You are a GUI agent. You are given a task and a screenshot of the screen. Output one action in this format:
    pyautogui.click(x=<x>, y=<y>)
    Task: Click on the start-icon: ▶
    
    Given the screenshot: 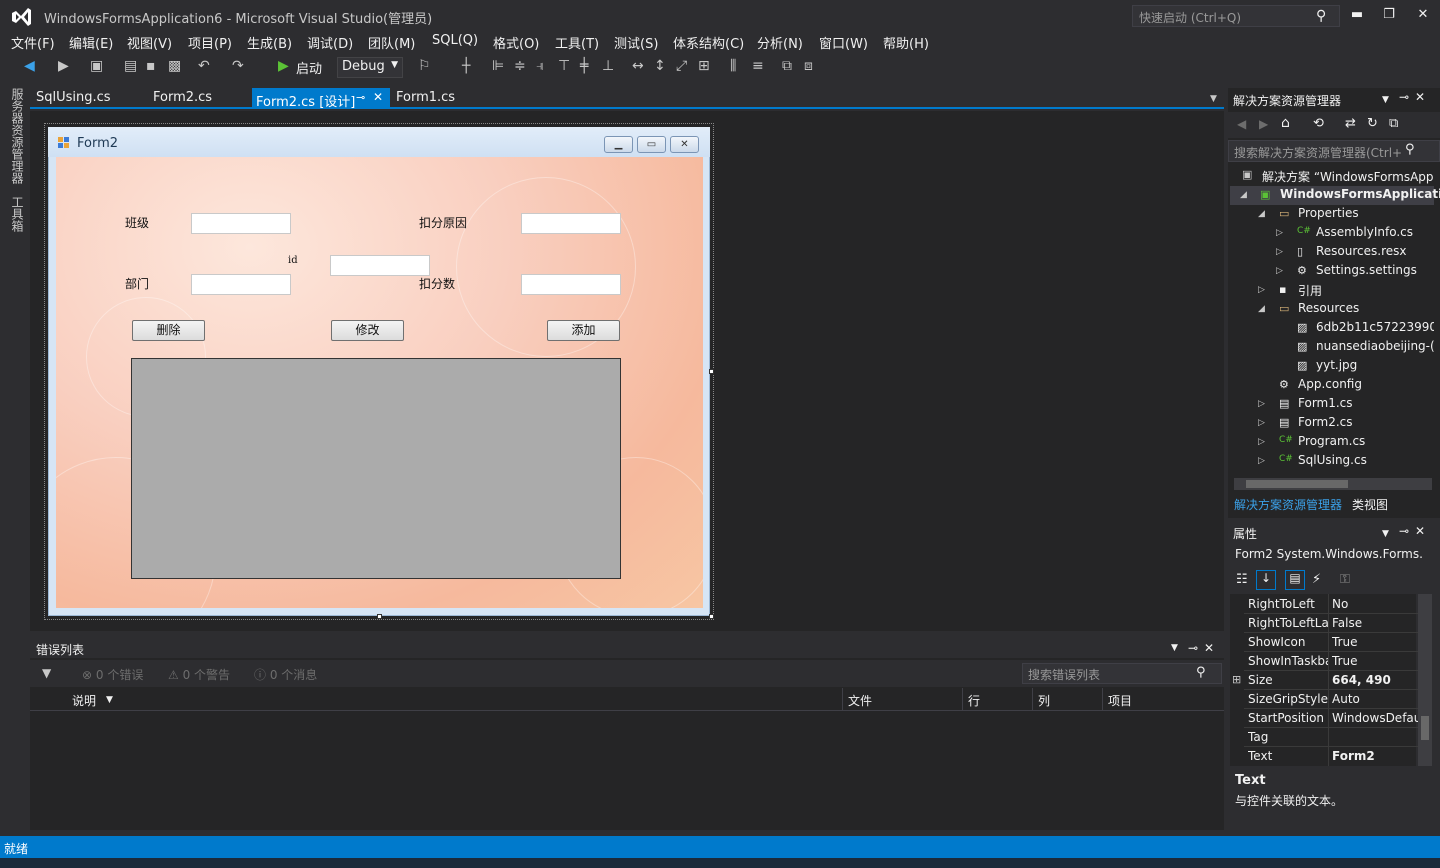 What is the action you would take?
    pyautogui.click(x=283, y=66)
    